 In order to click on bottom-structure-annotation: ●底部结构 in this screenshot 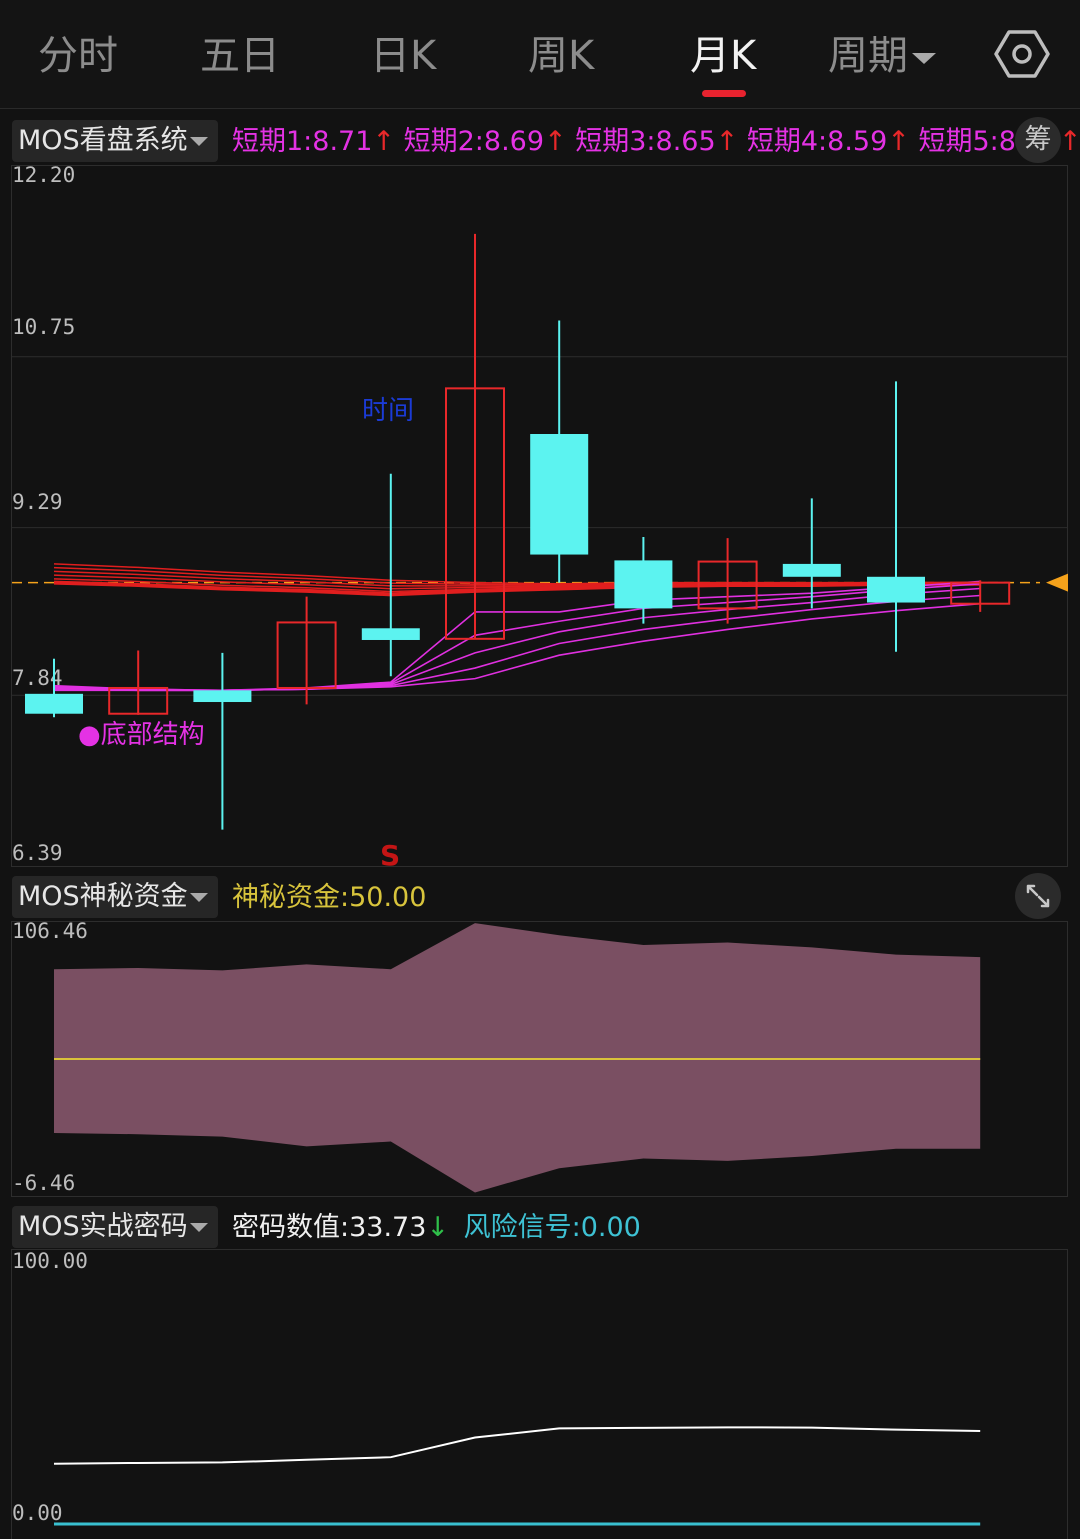, I will do `click(141, 732)`.